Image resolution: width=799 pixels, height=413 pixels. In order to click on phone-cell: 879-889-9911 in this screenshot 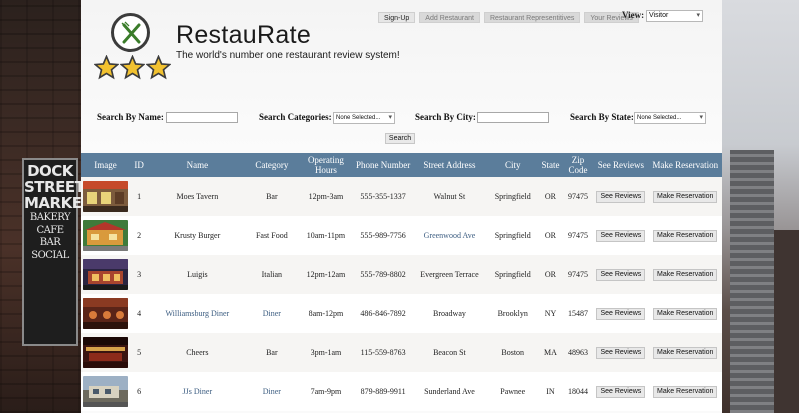, I will do `click(383, 391)`.